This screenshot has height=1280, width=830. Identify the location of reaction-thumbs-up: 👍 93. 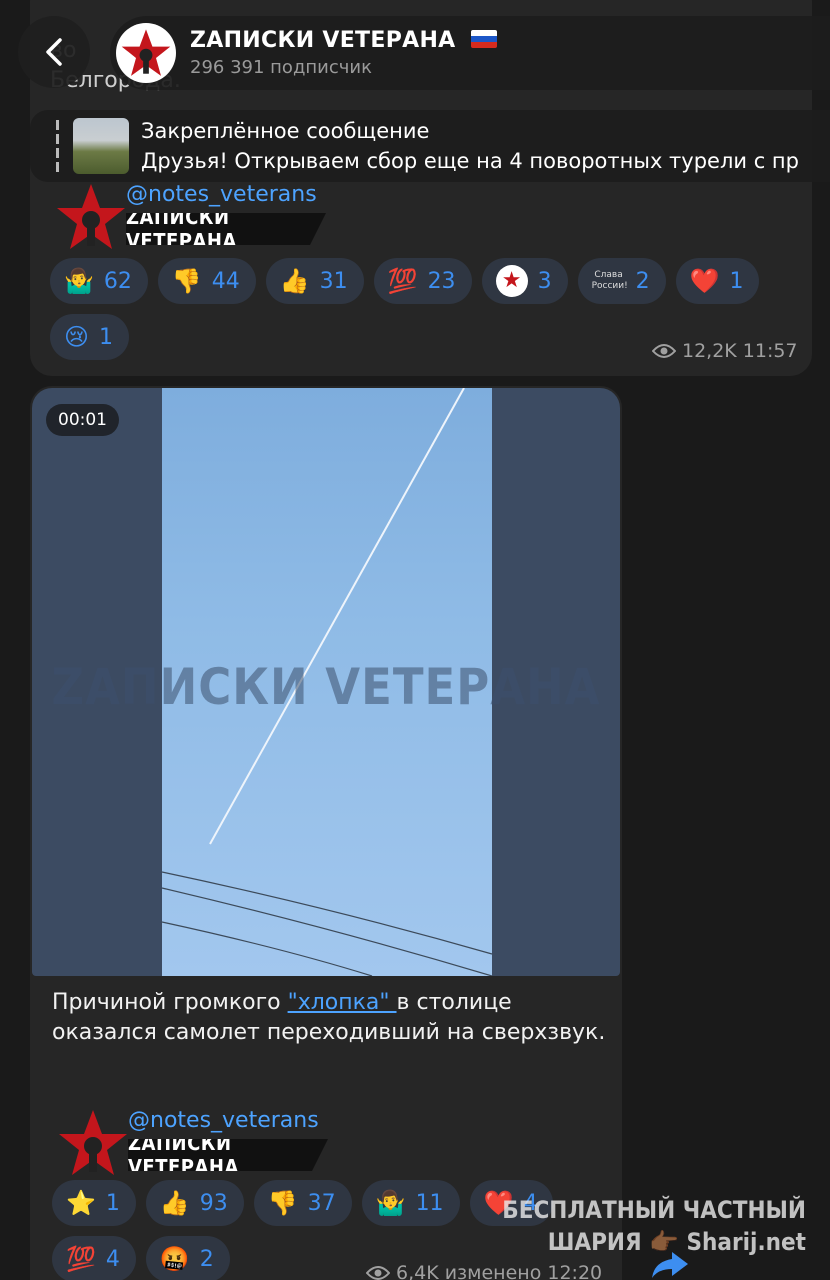
(194, 1203).